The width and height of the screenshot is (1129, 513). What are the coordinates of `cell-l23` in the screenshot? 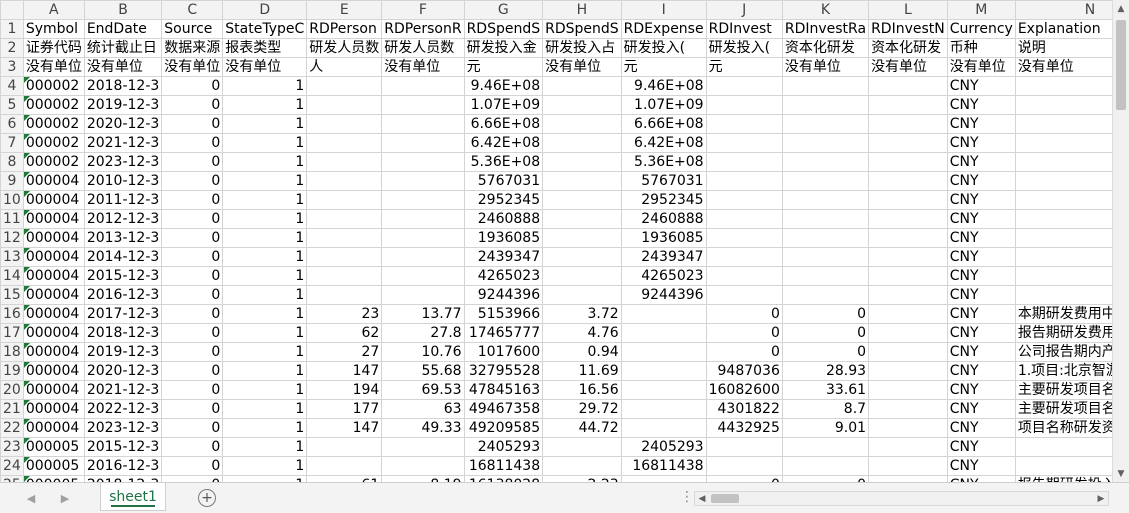 It's located at (908, 447).